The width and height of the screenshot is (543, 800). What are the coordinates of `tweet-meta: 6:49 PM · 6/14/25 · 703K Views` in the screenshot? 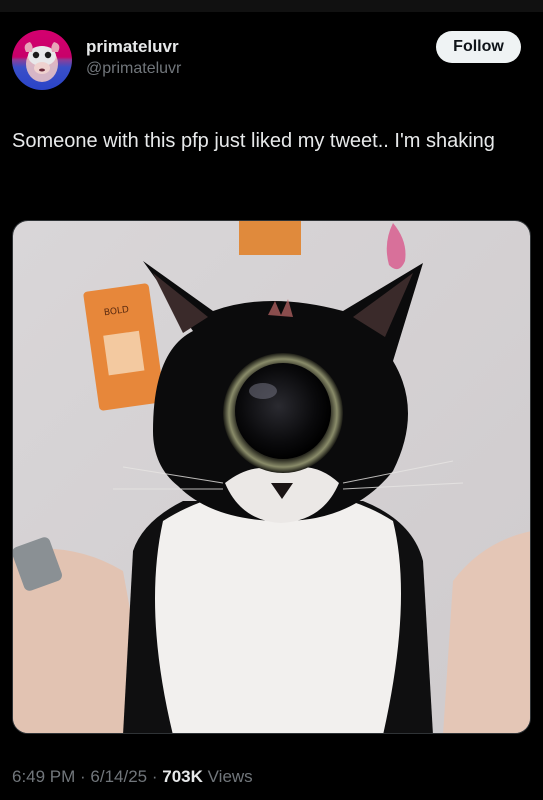 It's located at (132, 777).